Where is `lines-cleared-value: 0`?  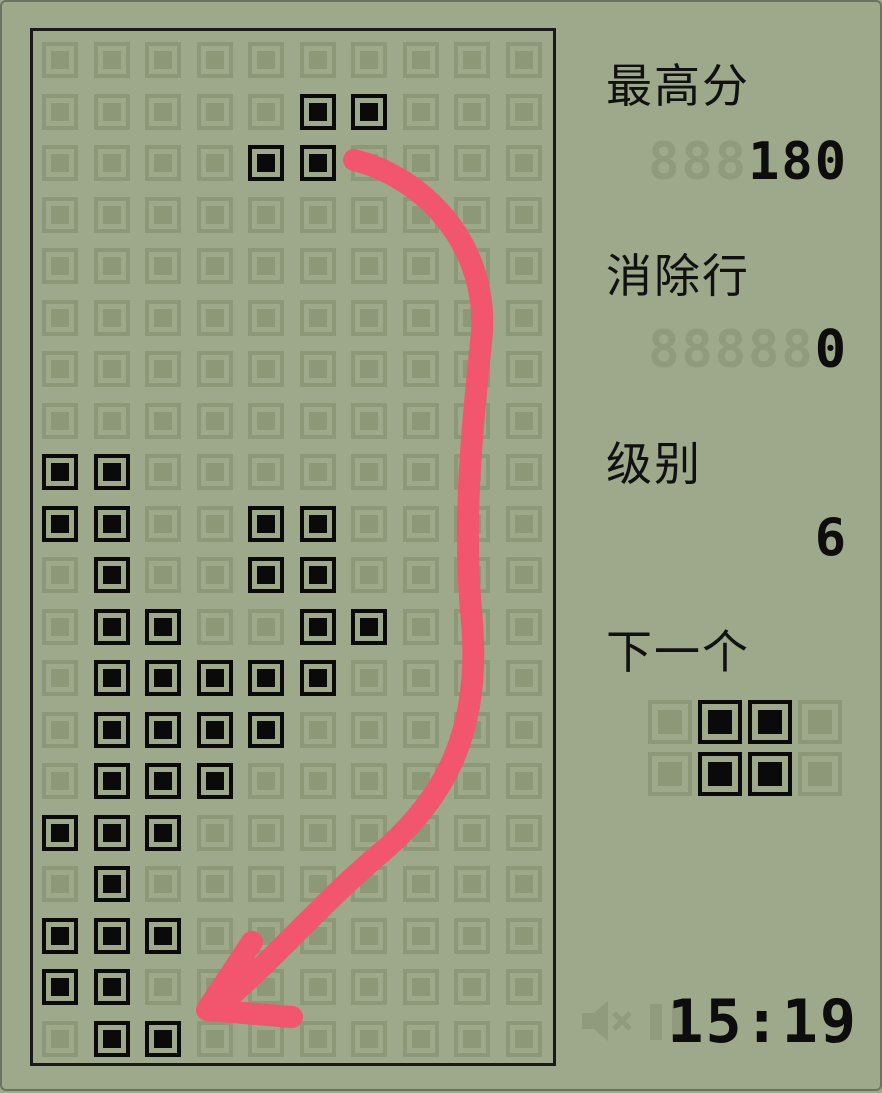 lines-cleared-value: 0 is located at coordinates (831, 350).